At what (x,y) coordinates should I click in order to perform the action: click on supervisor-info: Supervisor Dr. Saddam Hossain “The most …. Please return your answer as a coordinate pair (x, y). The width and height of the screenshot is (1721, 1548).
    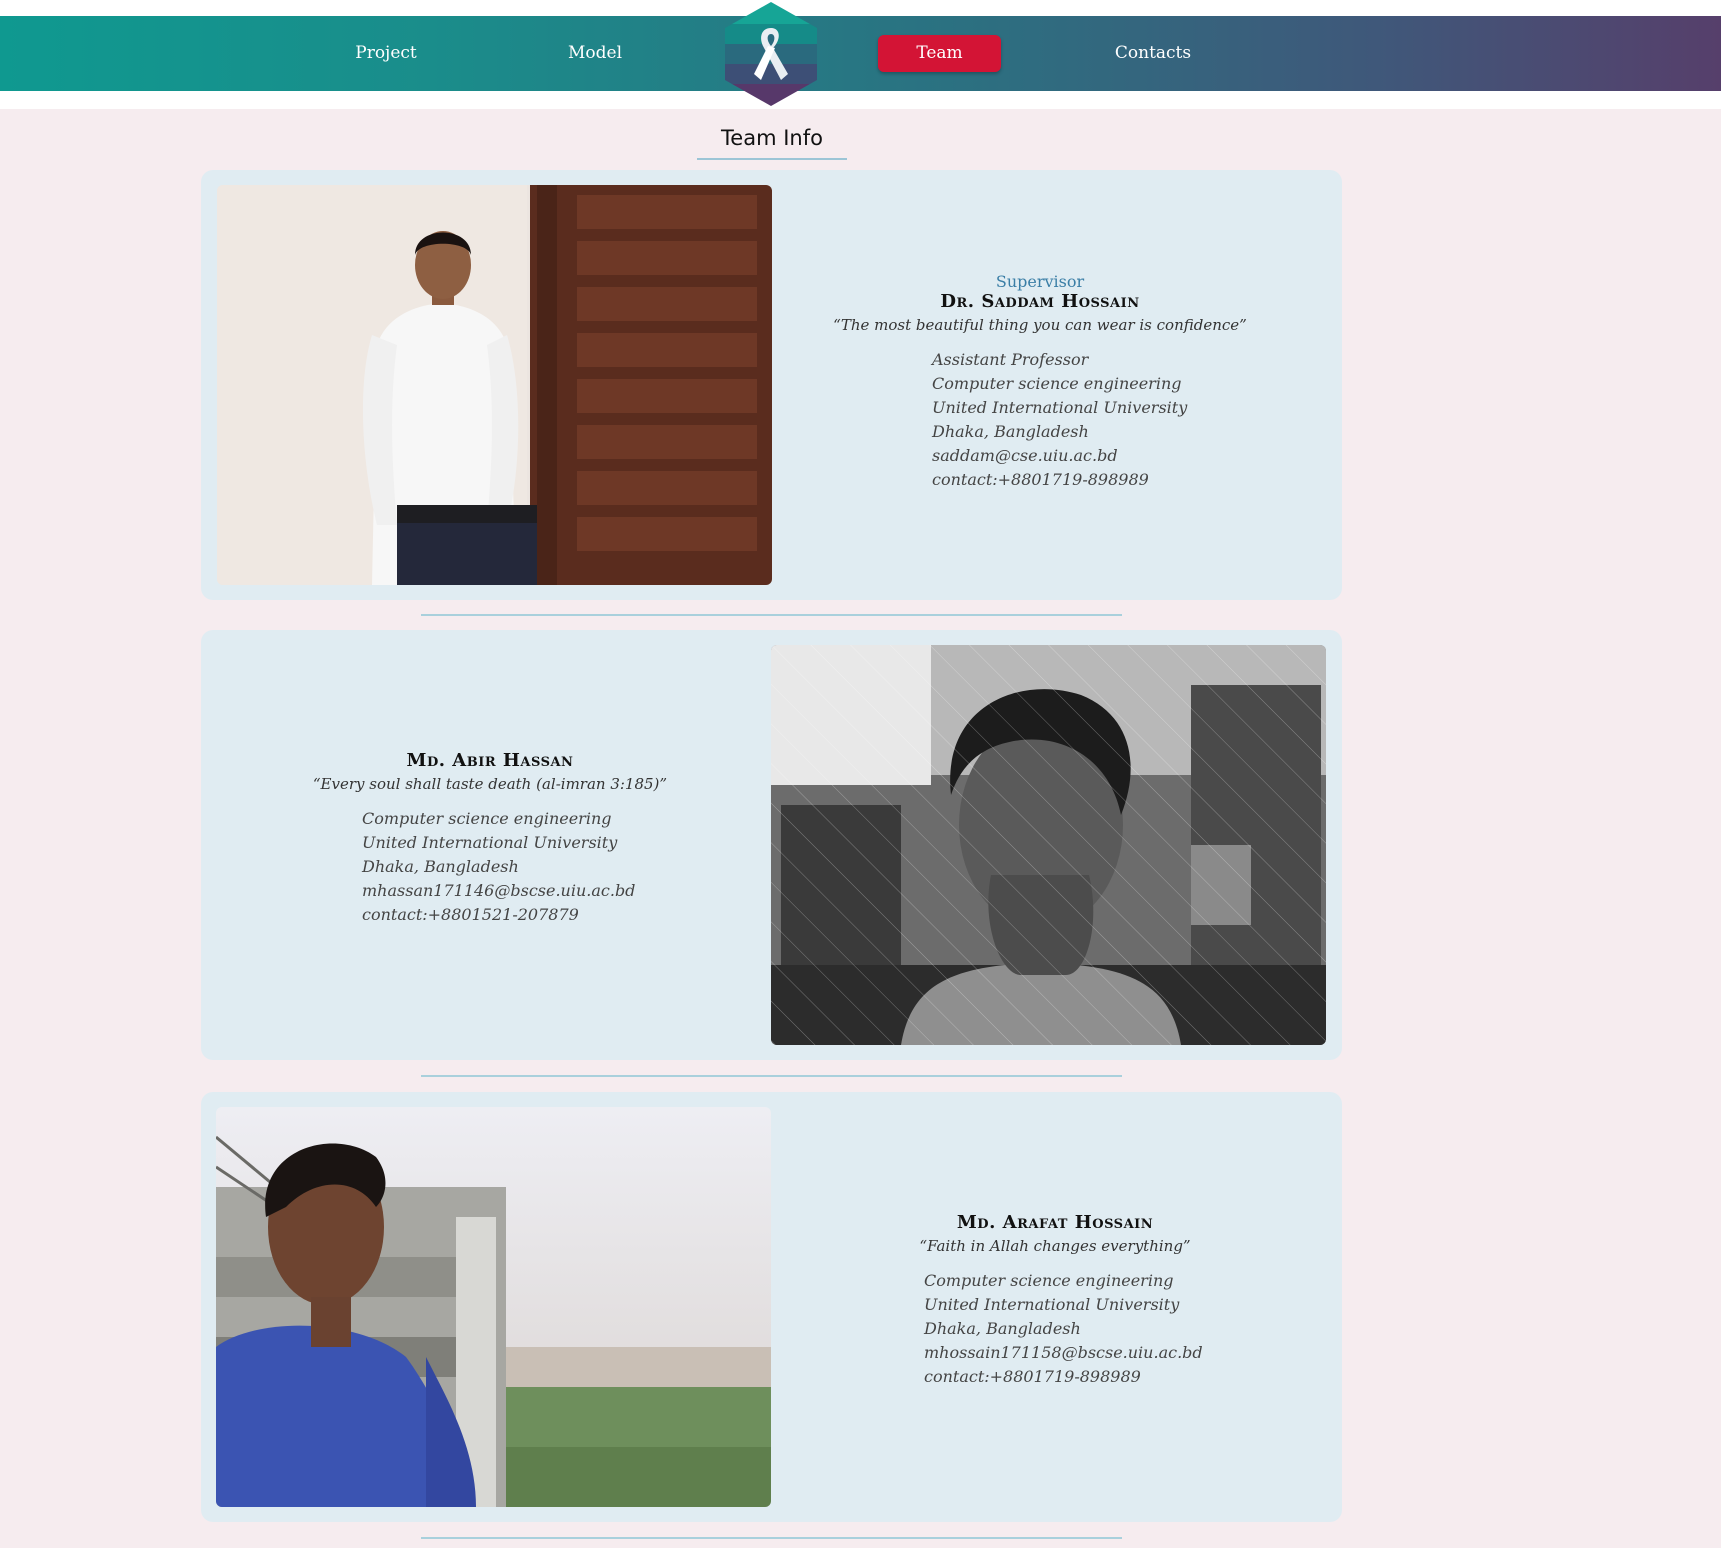
    Looking at the image, I should click on (1040, 382).